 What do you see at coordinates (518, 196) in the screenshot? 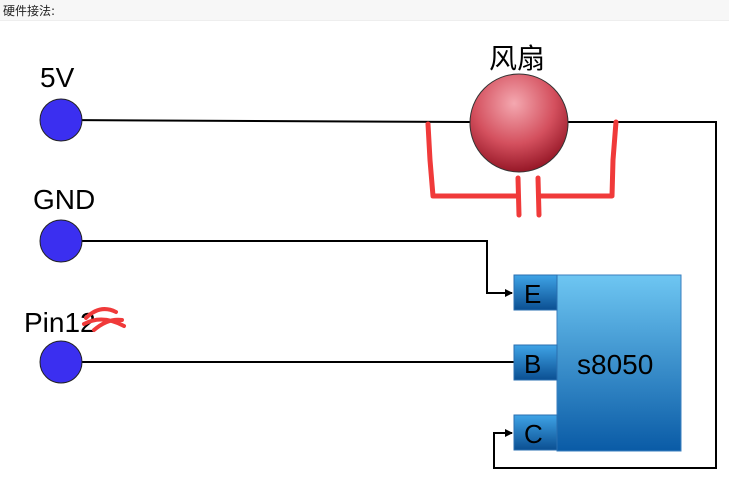
I see `annotation-plate-left` at bounding box center [518, 196].